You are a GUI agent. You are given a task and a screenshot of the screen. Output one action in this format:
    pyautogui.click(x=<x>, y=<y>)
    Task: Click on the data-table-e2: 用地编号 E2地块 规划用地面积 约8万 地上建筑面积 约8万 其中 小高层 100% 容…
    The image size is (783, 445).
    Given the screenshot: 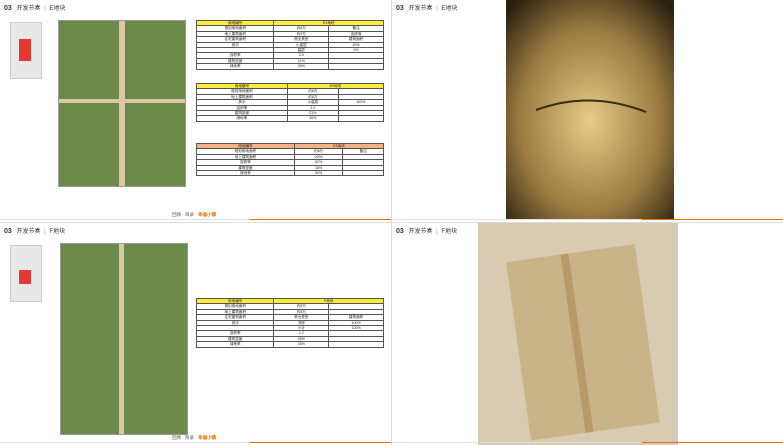 What is the action you would take?
    pyautogui.click(x=290, y=102)
    